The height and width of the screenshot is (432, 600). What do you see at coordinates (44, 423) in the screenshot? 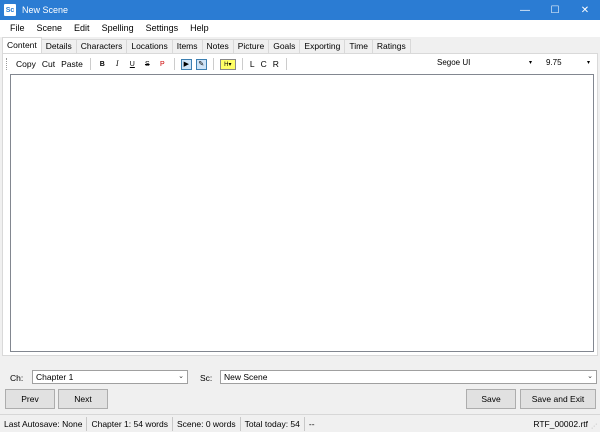
I see `status-autosave: Last Autosave: None` at bounding box center [44, 423].